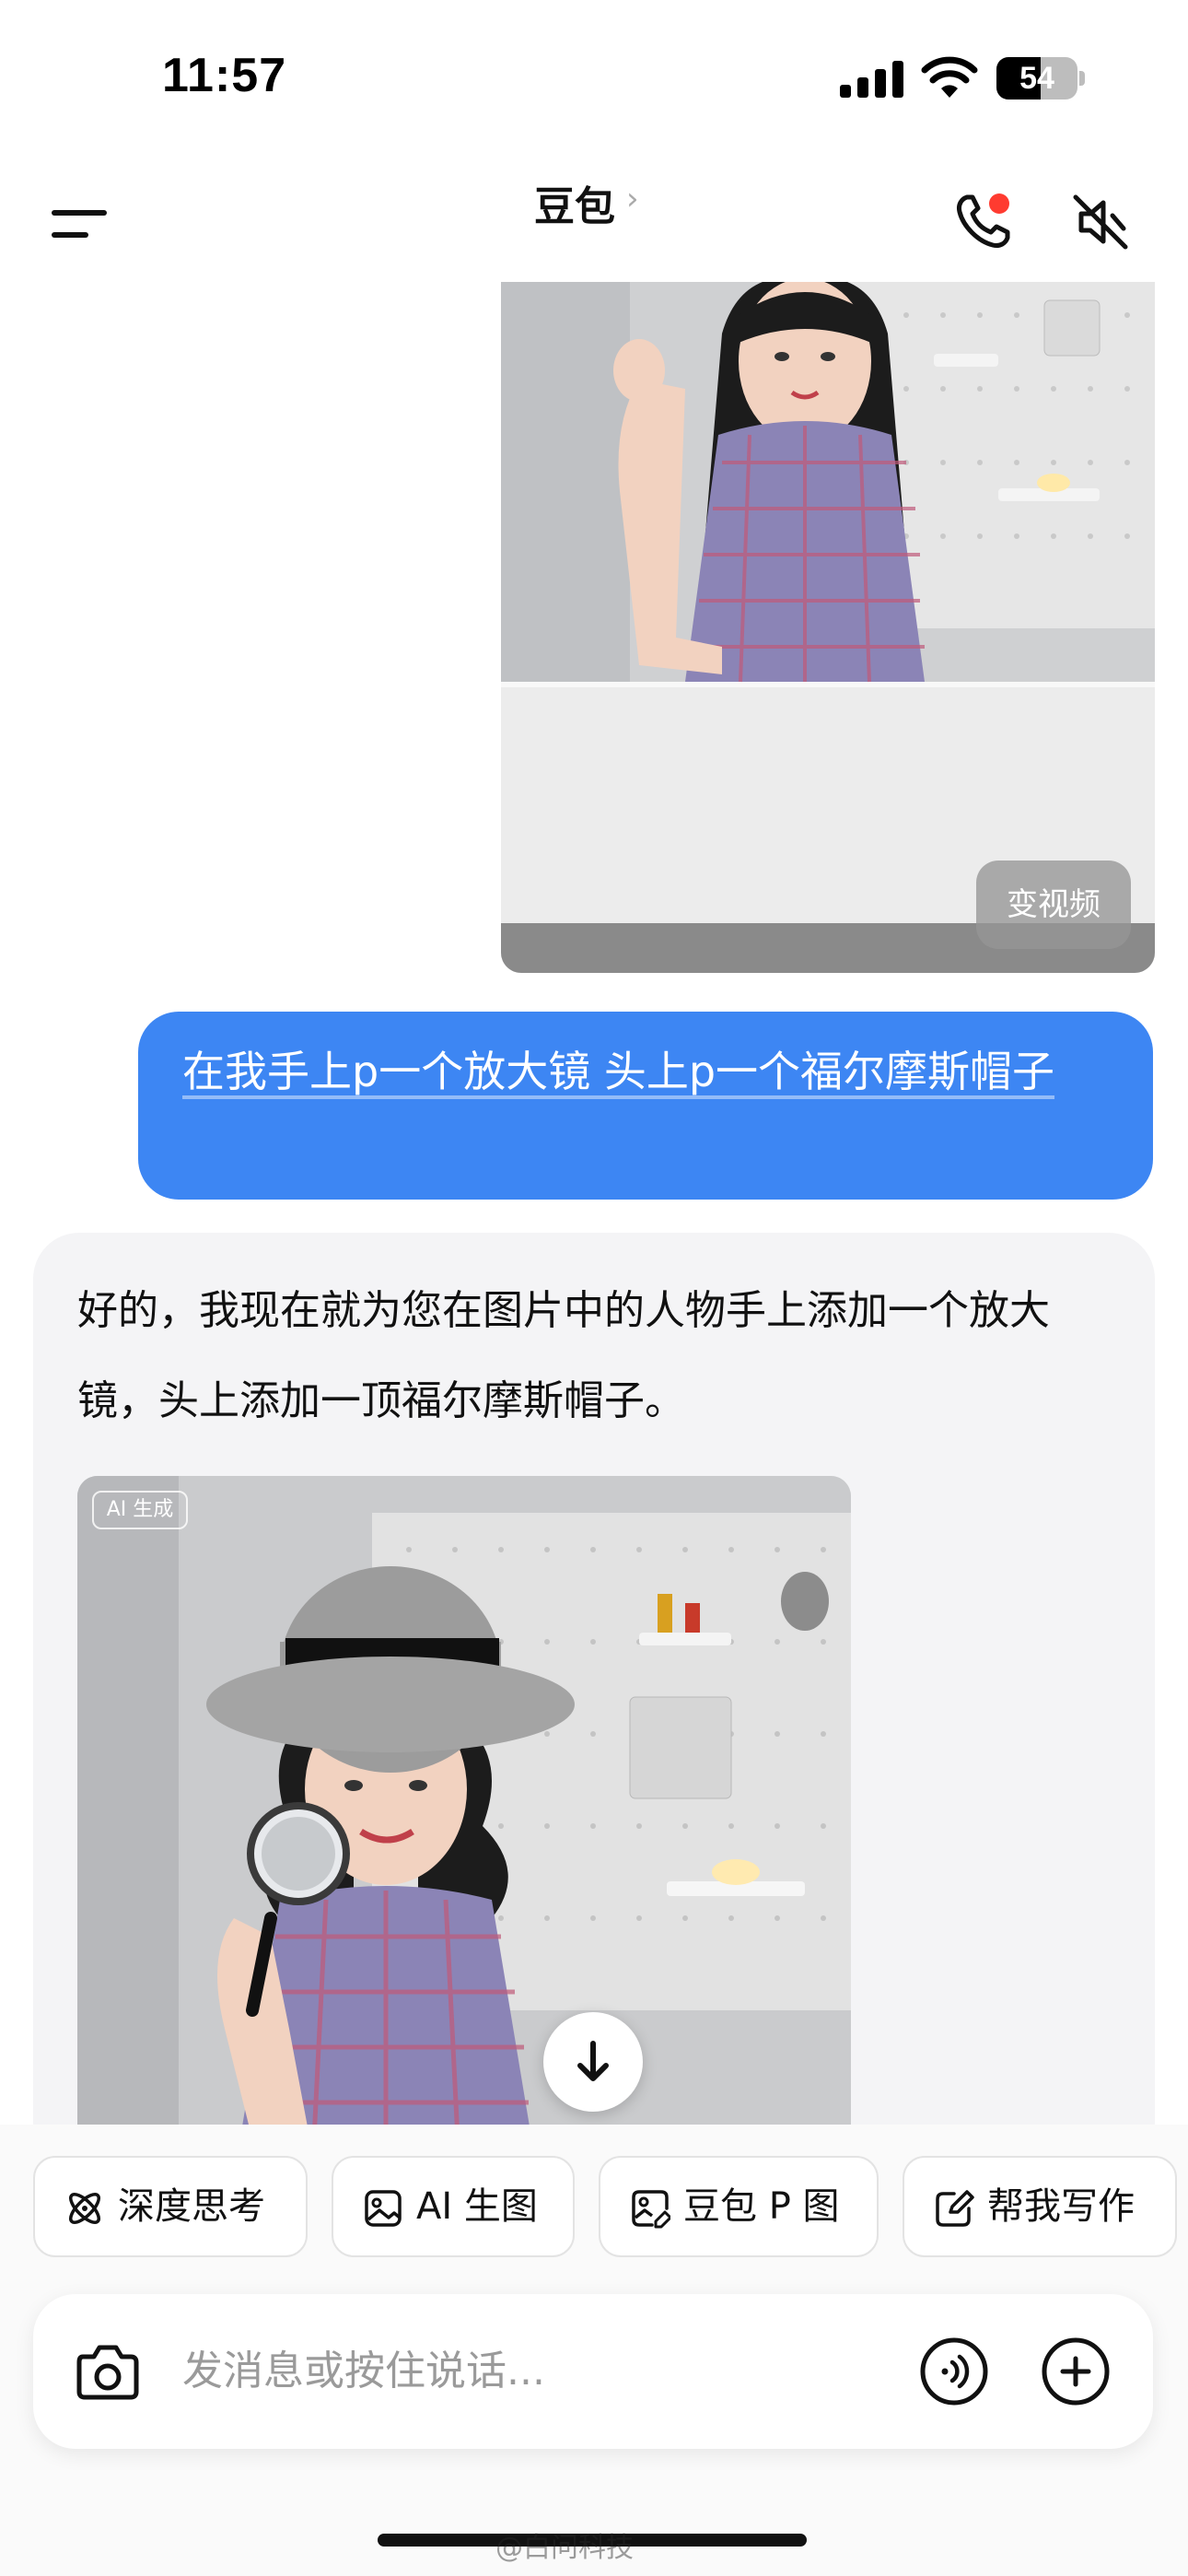  Describe the element at coordinates (761, 2206) in the screenshot. I see `quick-action-label: 豆包 P 图` at that location.